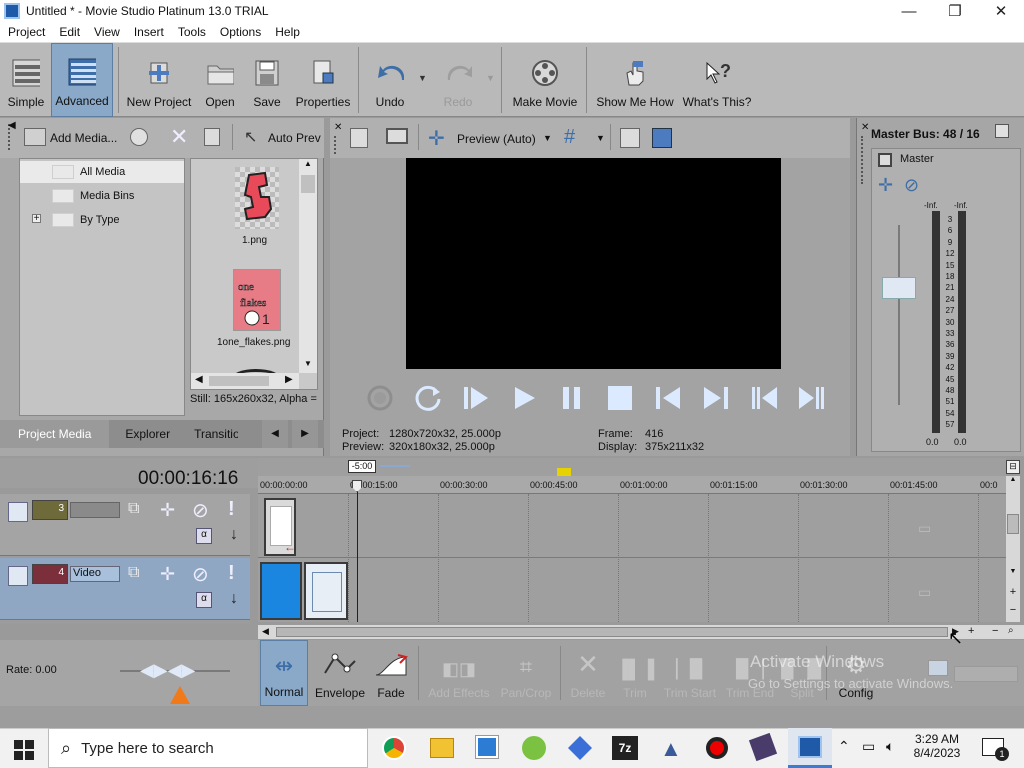  I want to click on tab-transitions: Transitio, so click(209, 434).